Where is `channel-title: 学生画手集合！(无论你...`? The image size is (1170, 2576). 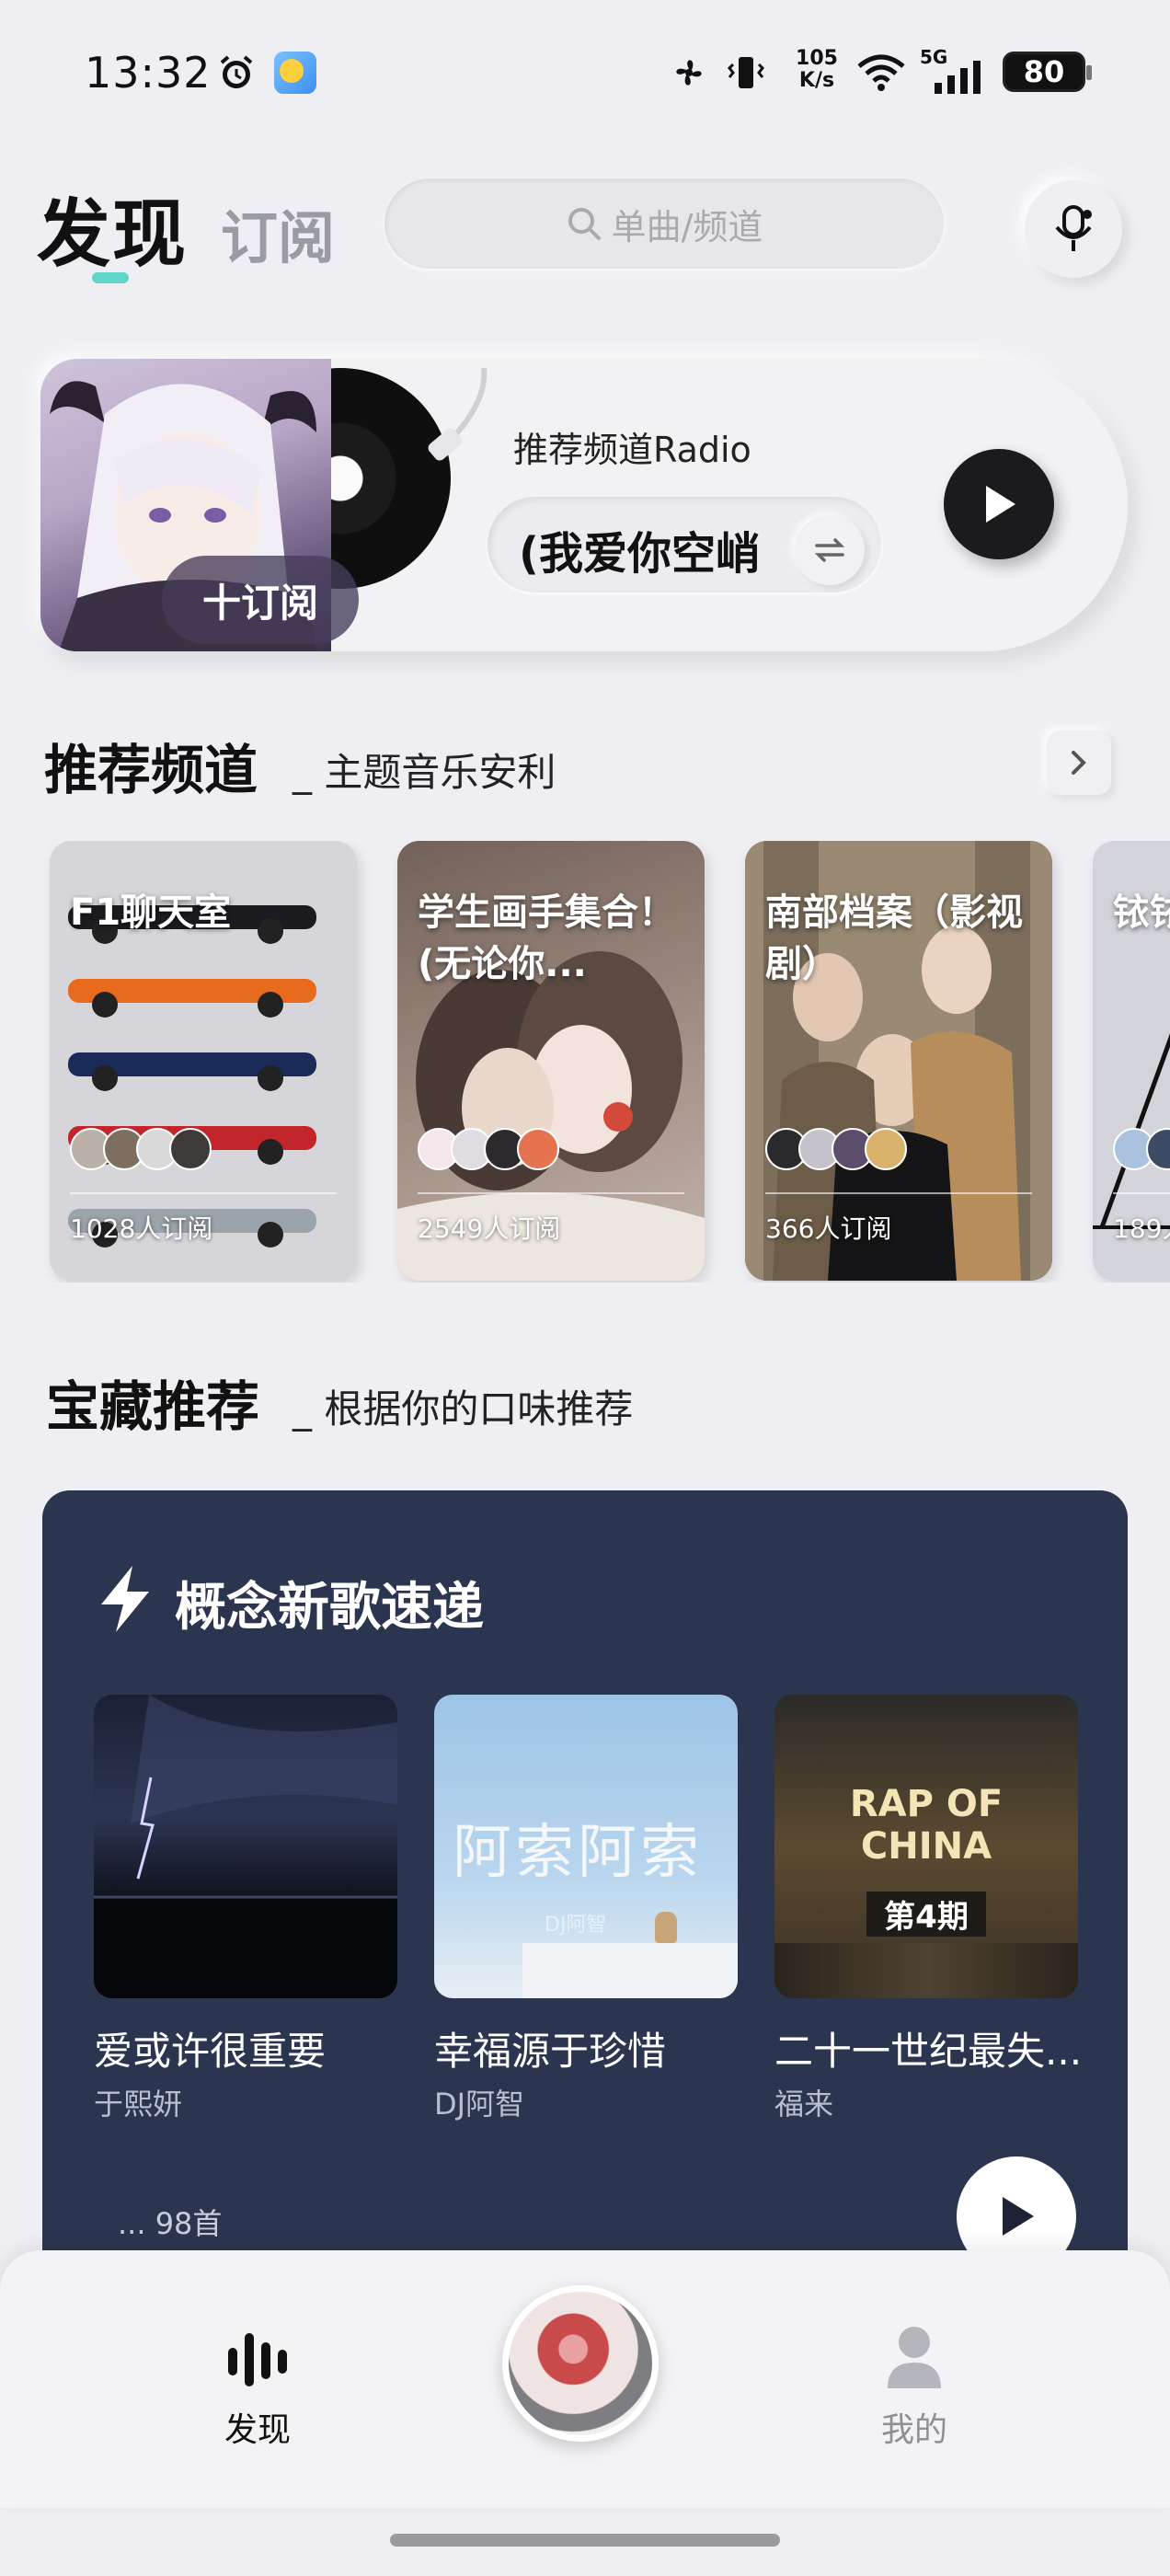 channel-title: 学生画手集合！(无论你... is located at coordinates (546, 938).